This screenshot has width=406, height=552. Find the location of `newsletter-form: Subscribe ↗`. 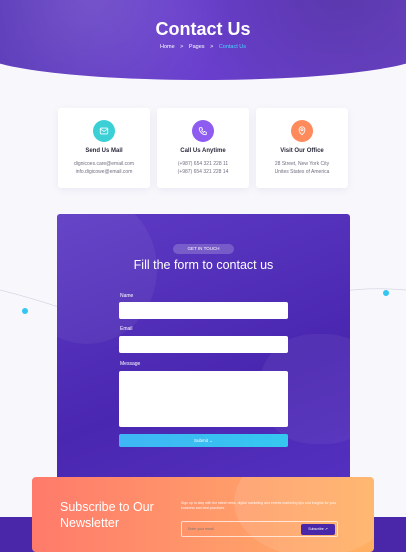

newsletter-form: Subscribe ↗ is located at coordinates (259, 529).